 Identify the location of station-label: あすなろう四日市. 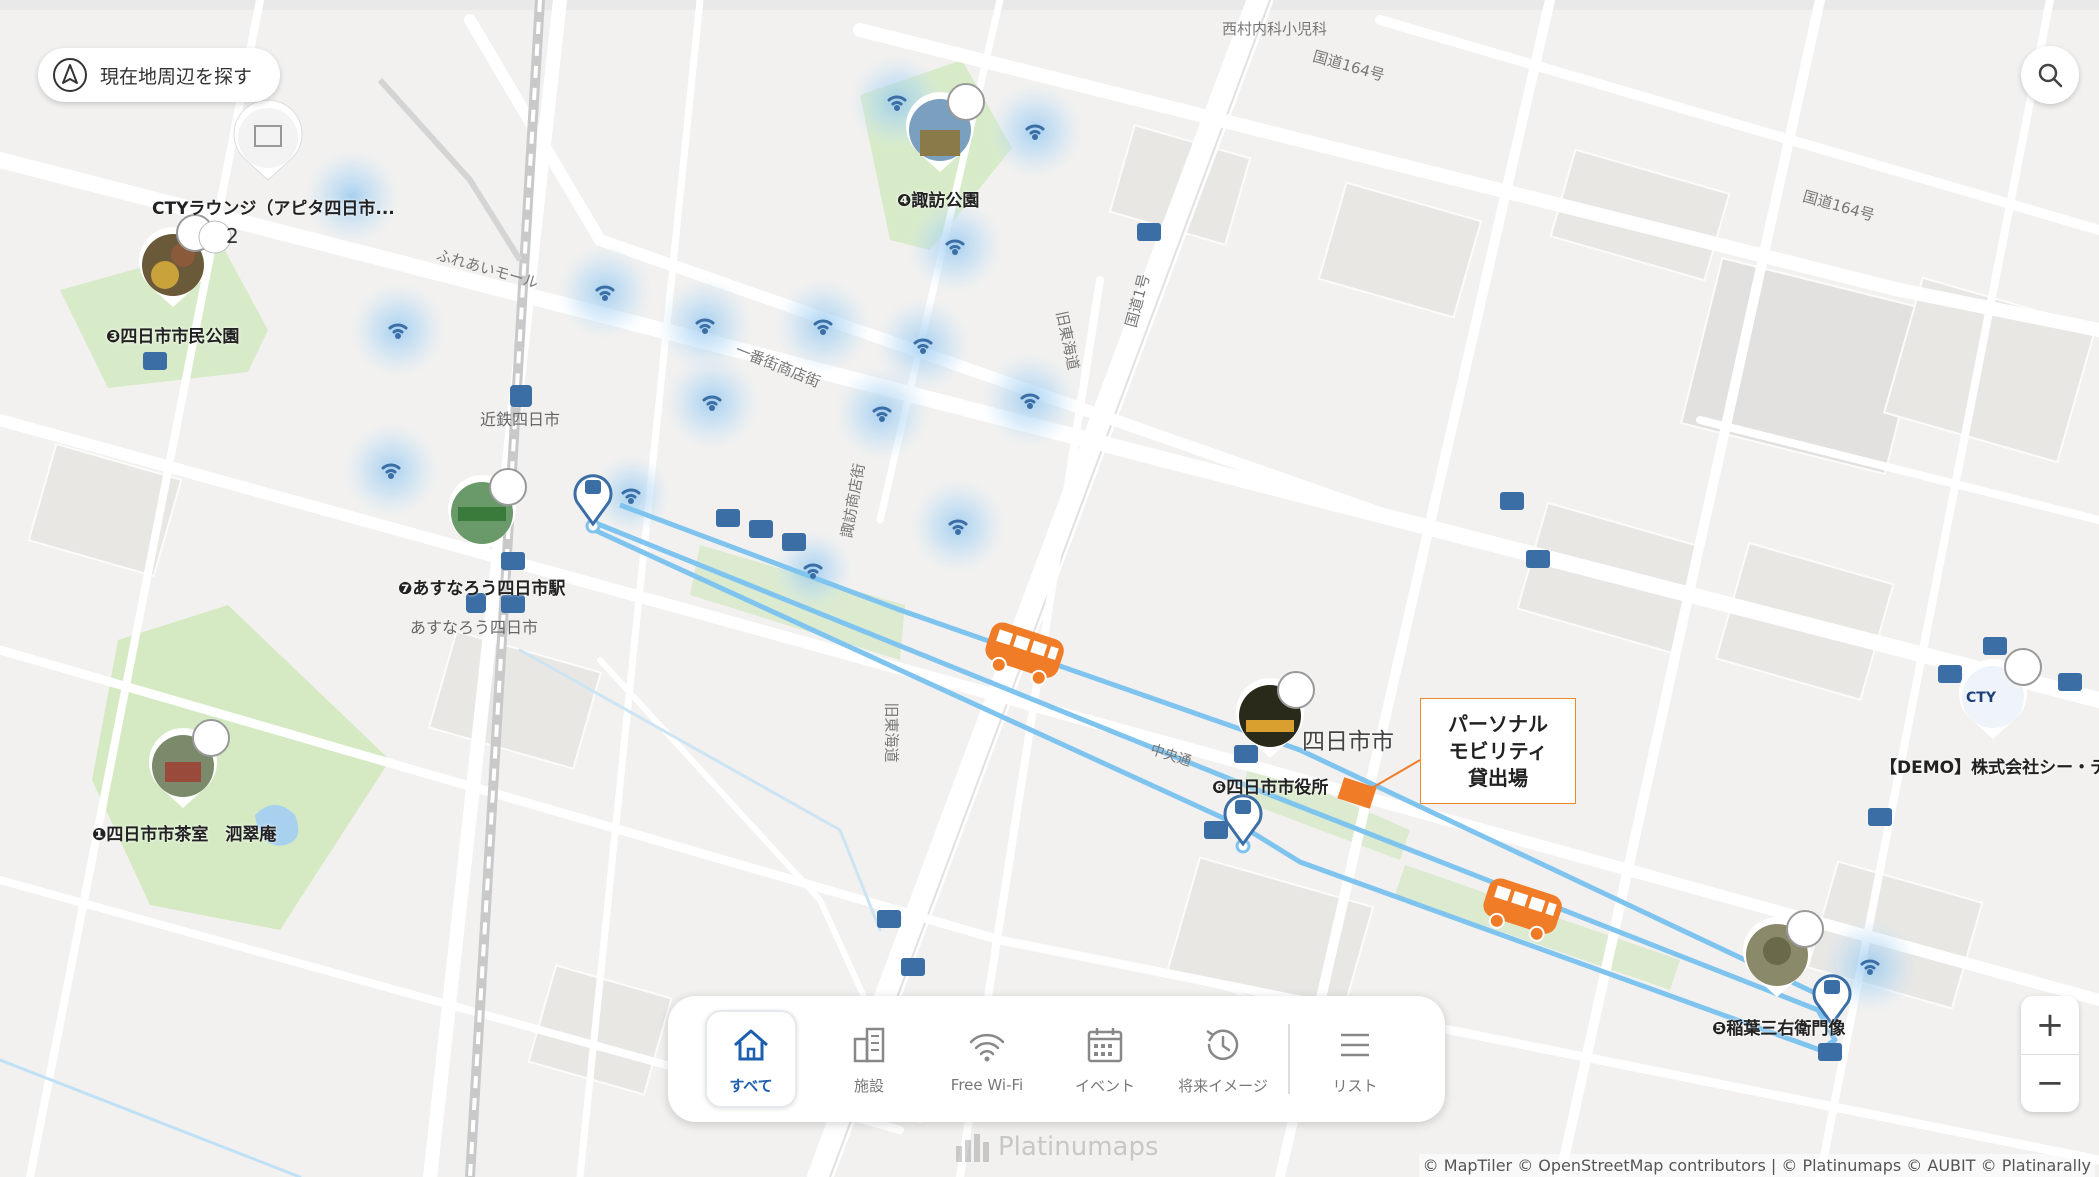
(474, 627).